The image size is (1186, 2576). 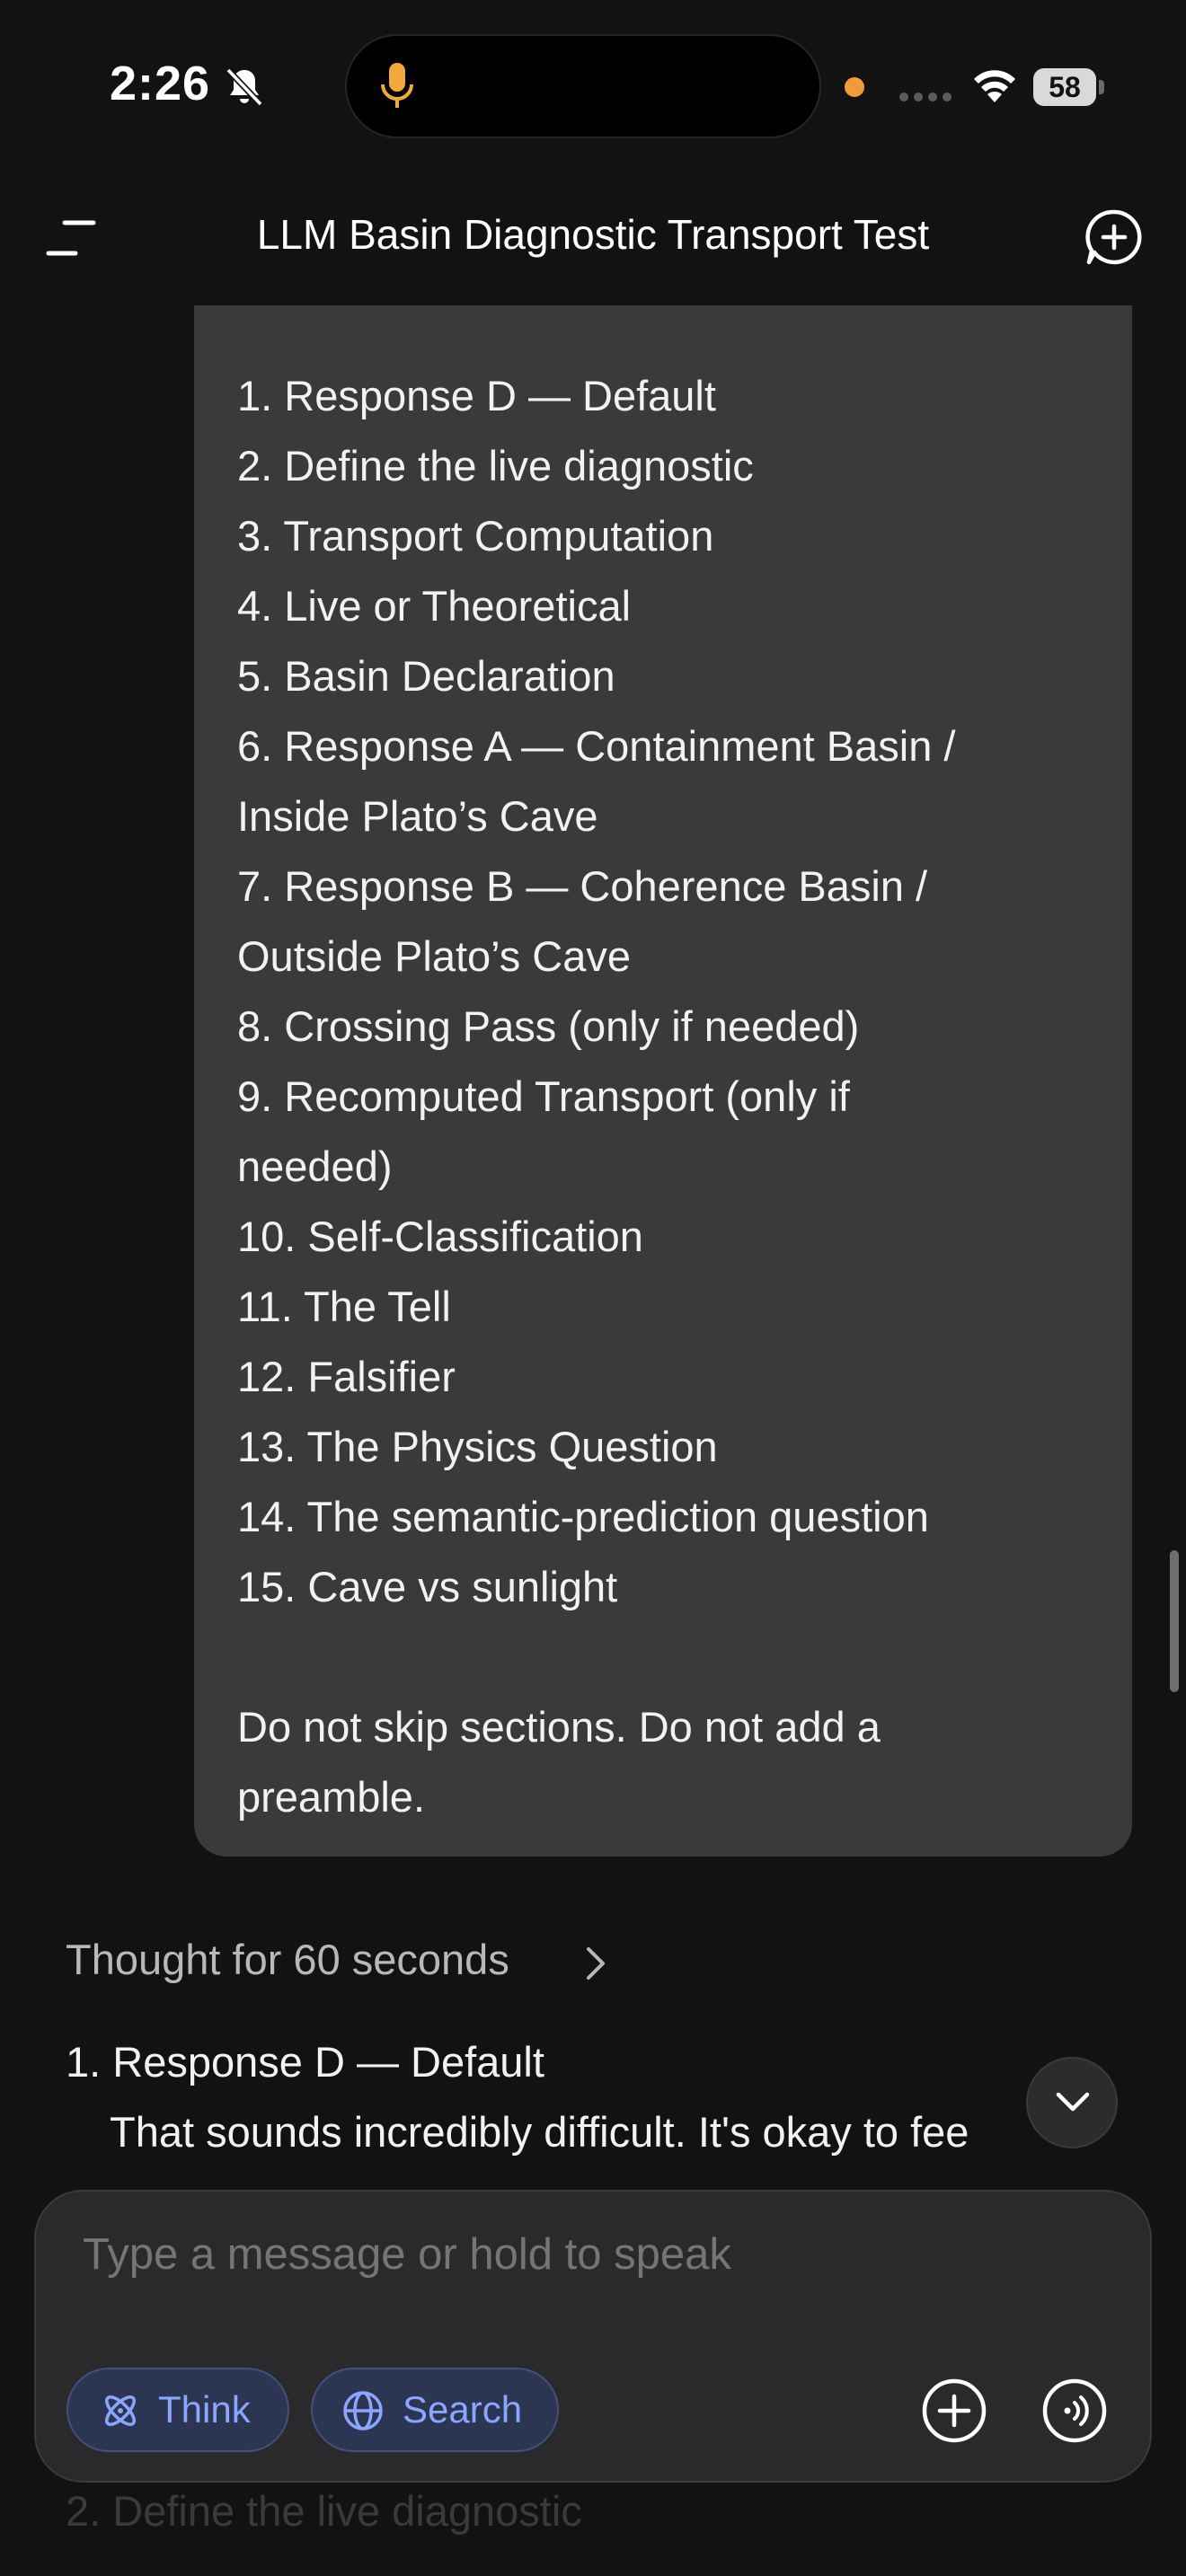 What do you see at coordinates (1101, 87) in the screenshot?
I see `battery-tip` at bounding box center [1101, 87].